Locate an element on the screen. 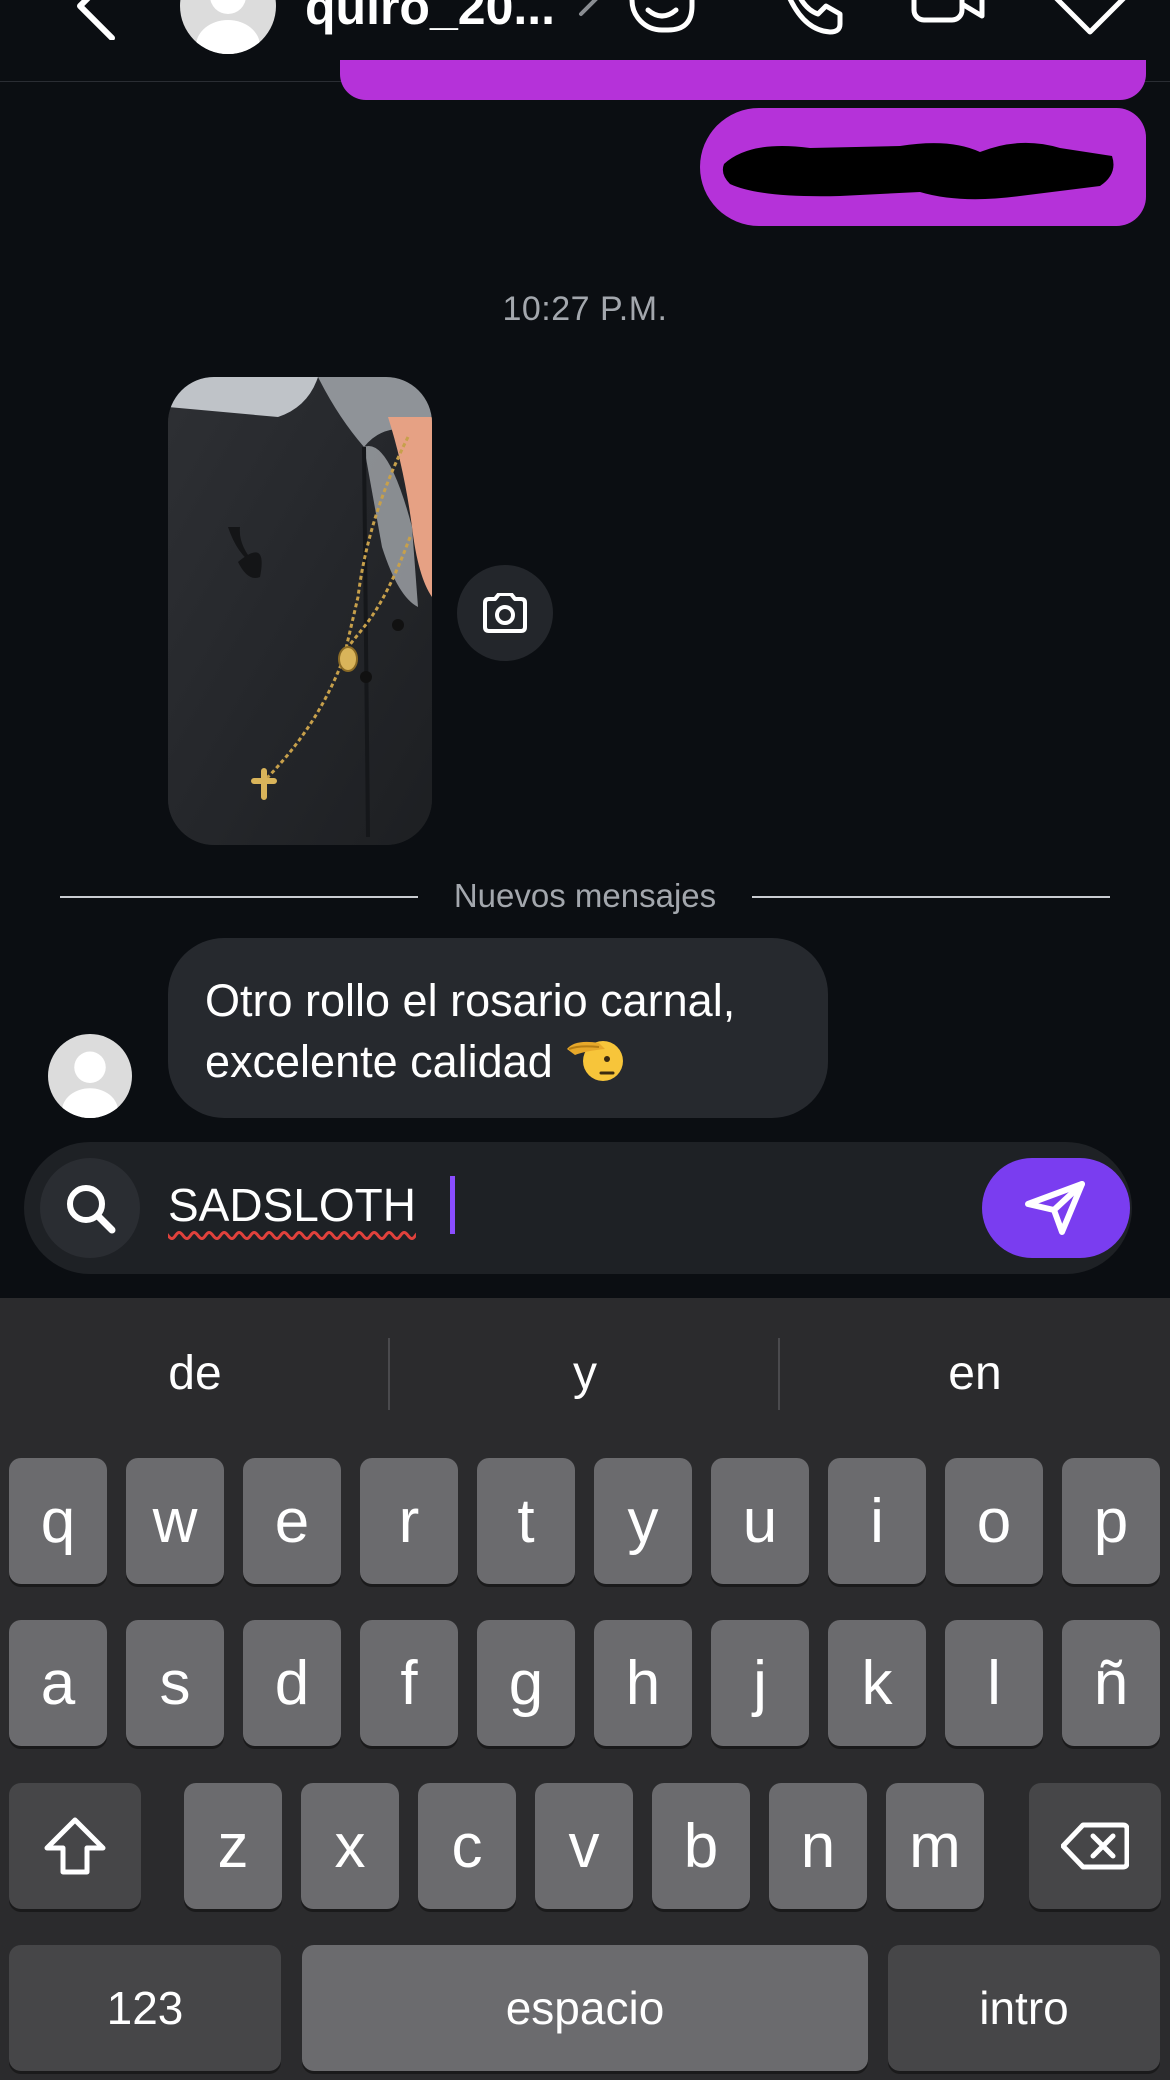 This screenshot has width=1170, height=2080. contact-avatar is located at coordinates (228, 27).